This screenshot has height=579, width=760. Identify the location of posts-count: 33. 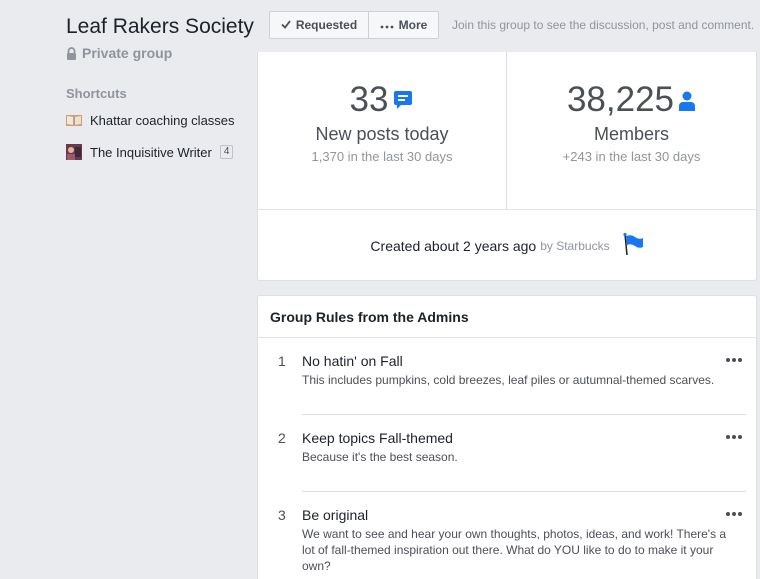
(369, 99).